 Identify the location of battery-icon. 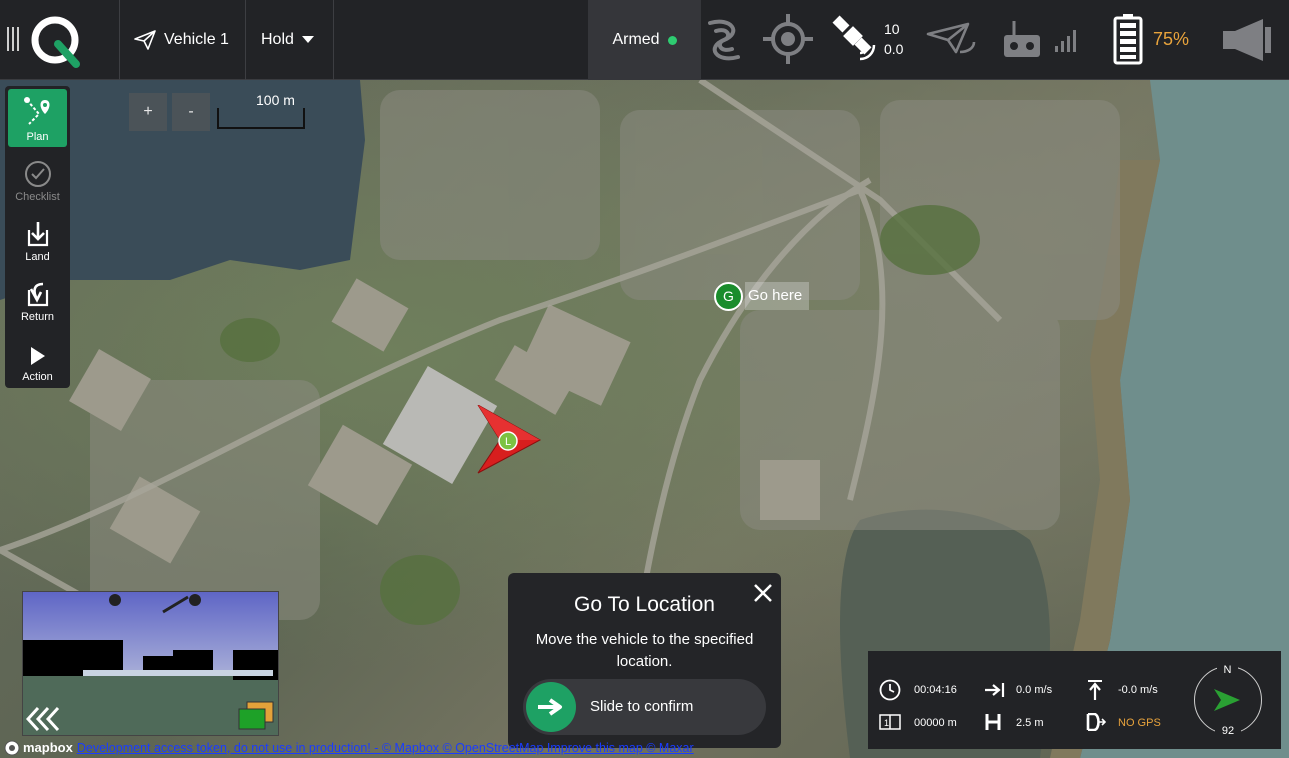
(1128, 39).